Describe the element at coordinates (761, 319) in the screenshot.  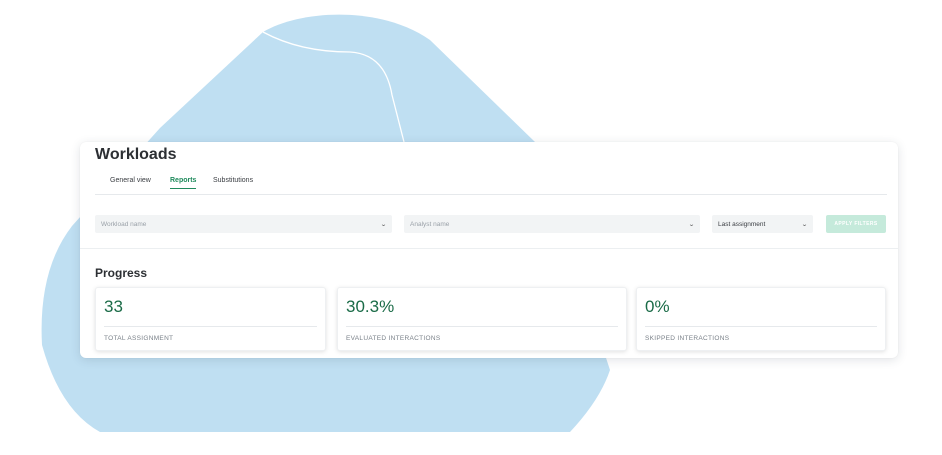
I see `metric-card-skipped-interactions: 0% SKIPPED INTERACTIONS` at that location.